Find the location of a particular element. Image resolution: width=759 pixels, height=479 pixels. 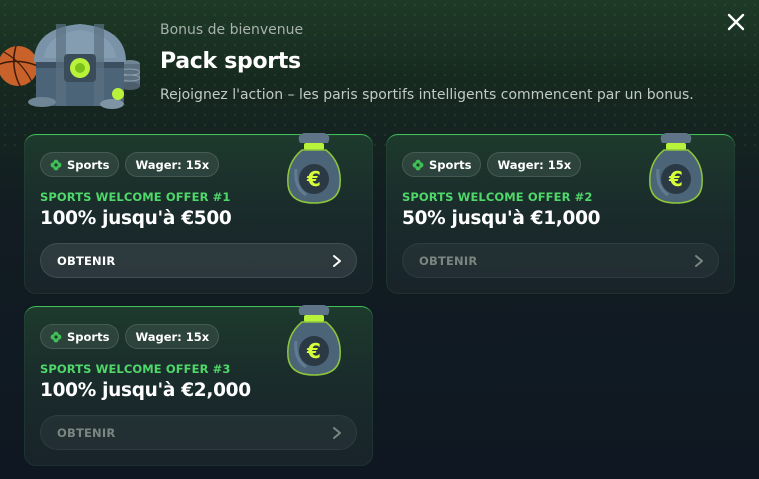

offer-amount: 100% jusqu'à €500 is located at coordinates (136, 218).